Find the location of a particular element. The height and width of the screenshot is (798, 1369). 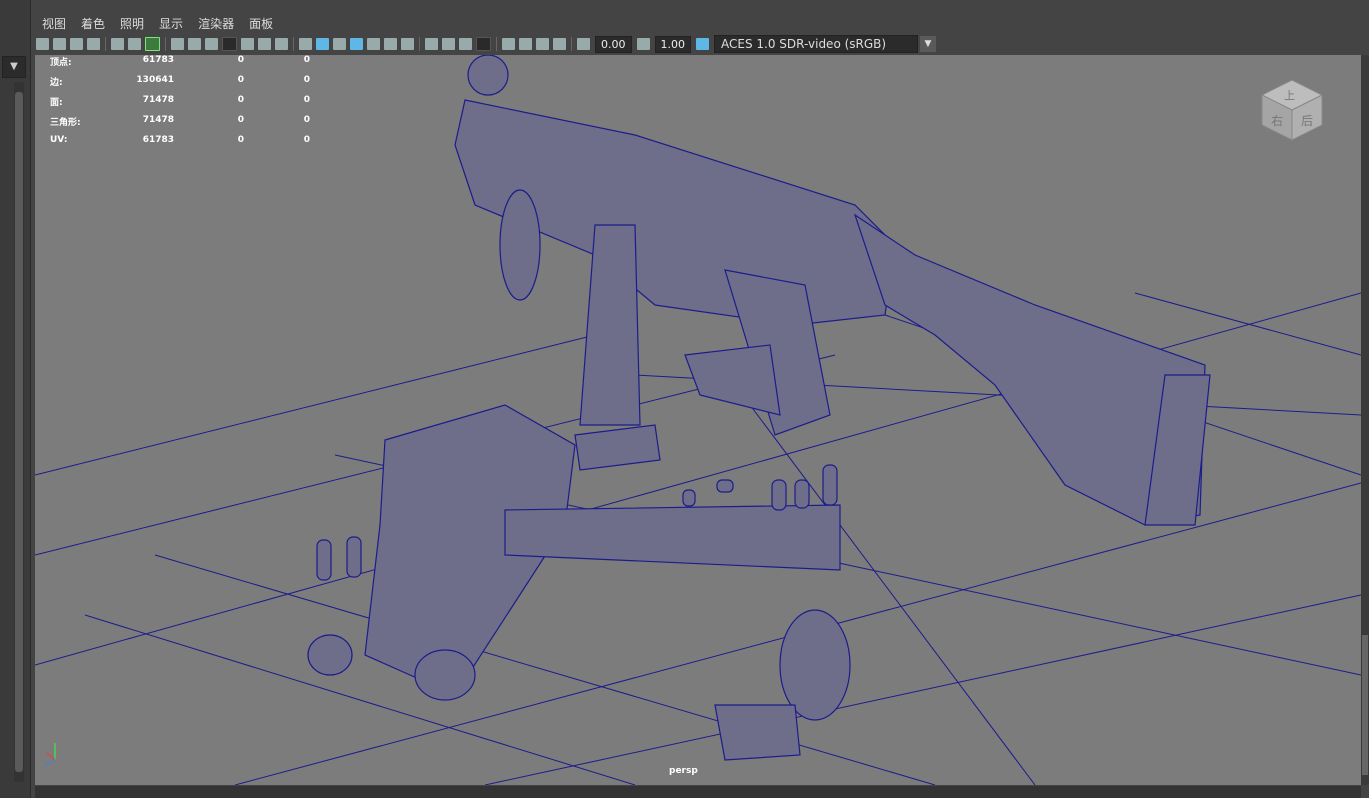

time-ruler is located at coordinates (698, 792).